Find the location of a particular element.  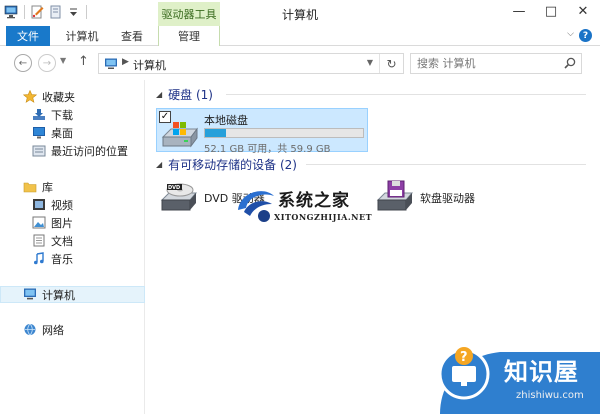

quick-access-toolbar is located at coordinates (46, 12).